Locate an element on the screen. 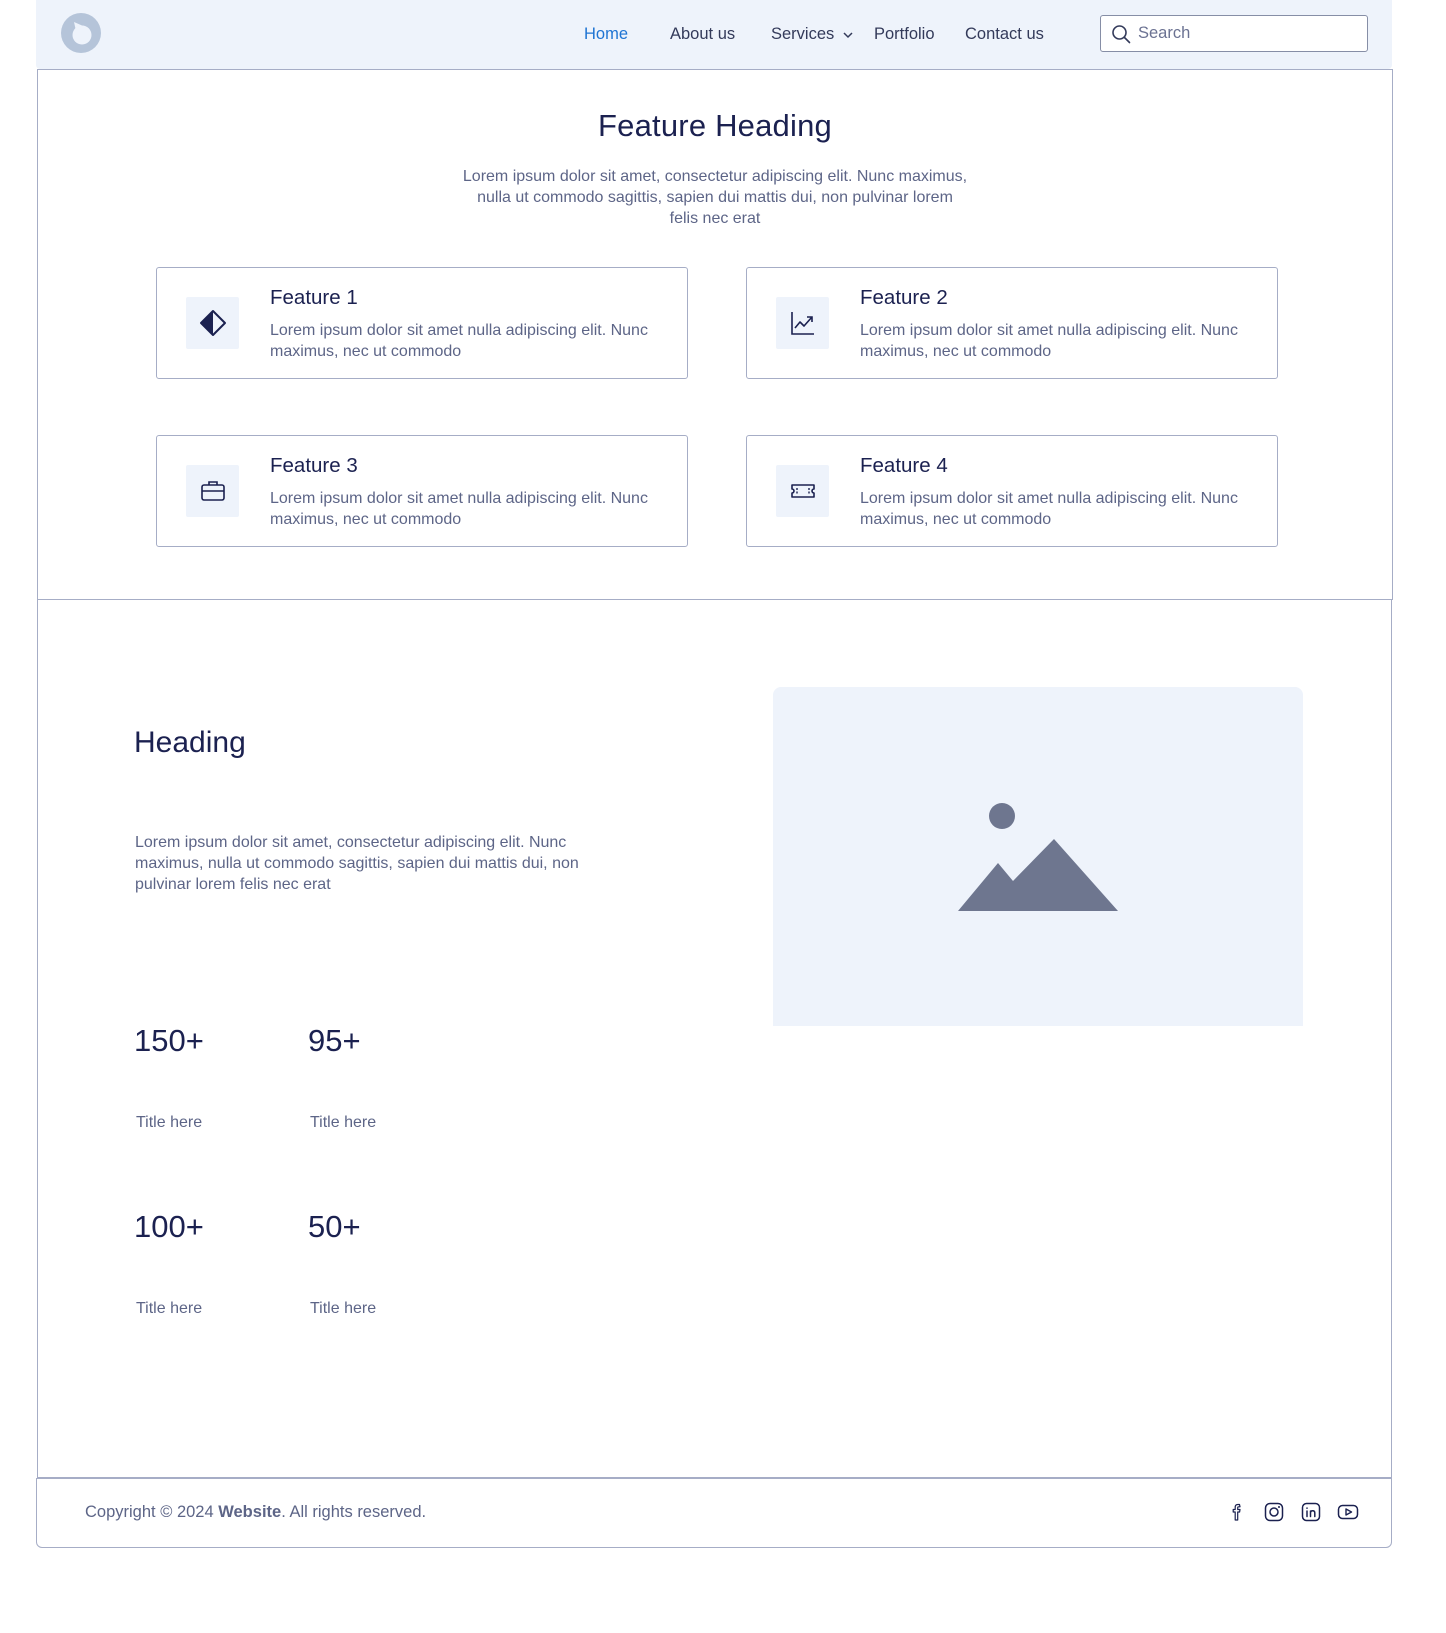  image-placeholder is located at coordinates (1038, 856).